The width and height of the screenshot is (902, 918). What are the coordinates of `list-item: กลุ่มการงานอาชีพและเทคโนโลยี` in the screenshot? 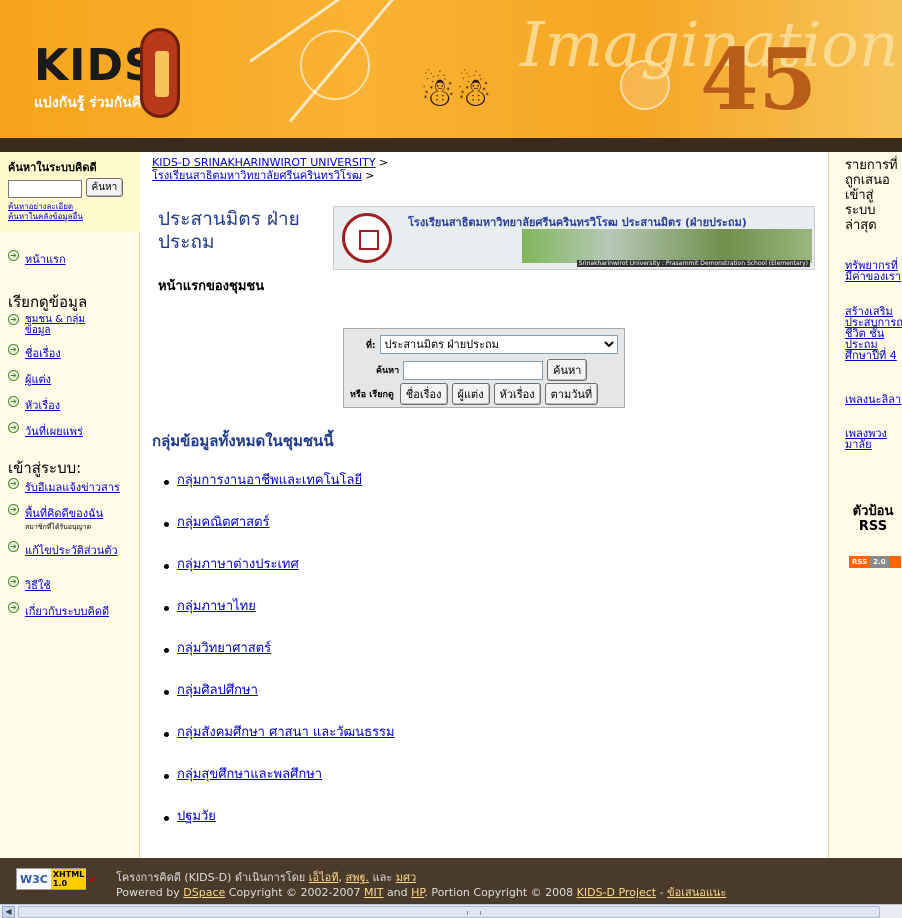 It's located at (279, 479).